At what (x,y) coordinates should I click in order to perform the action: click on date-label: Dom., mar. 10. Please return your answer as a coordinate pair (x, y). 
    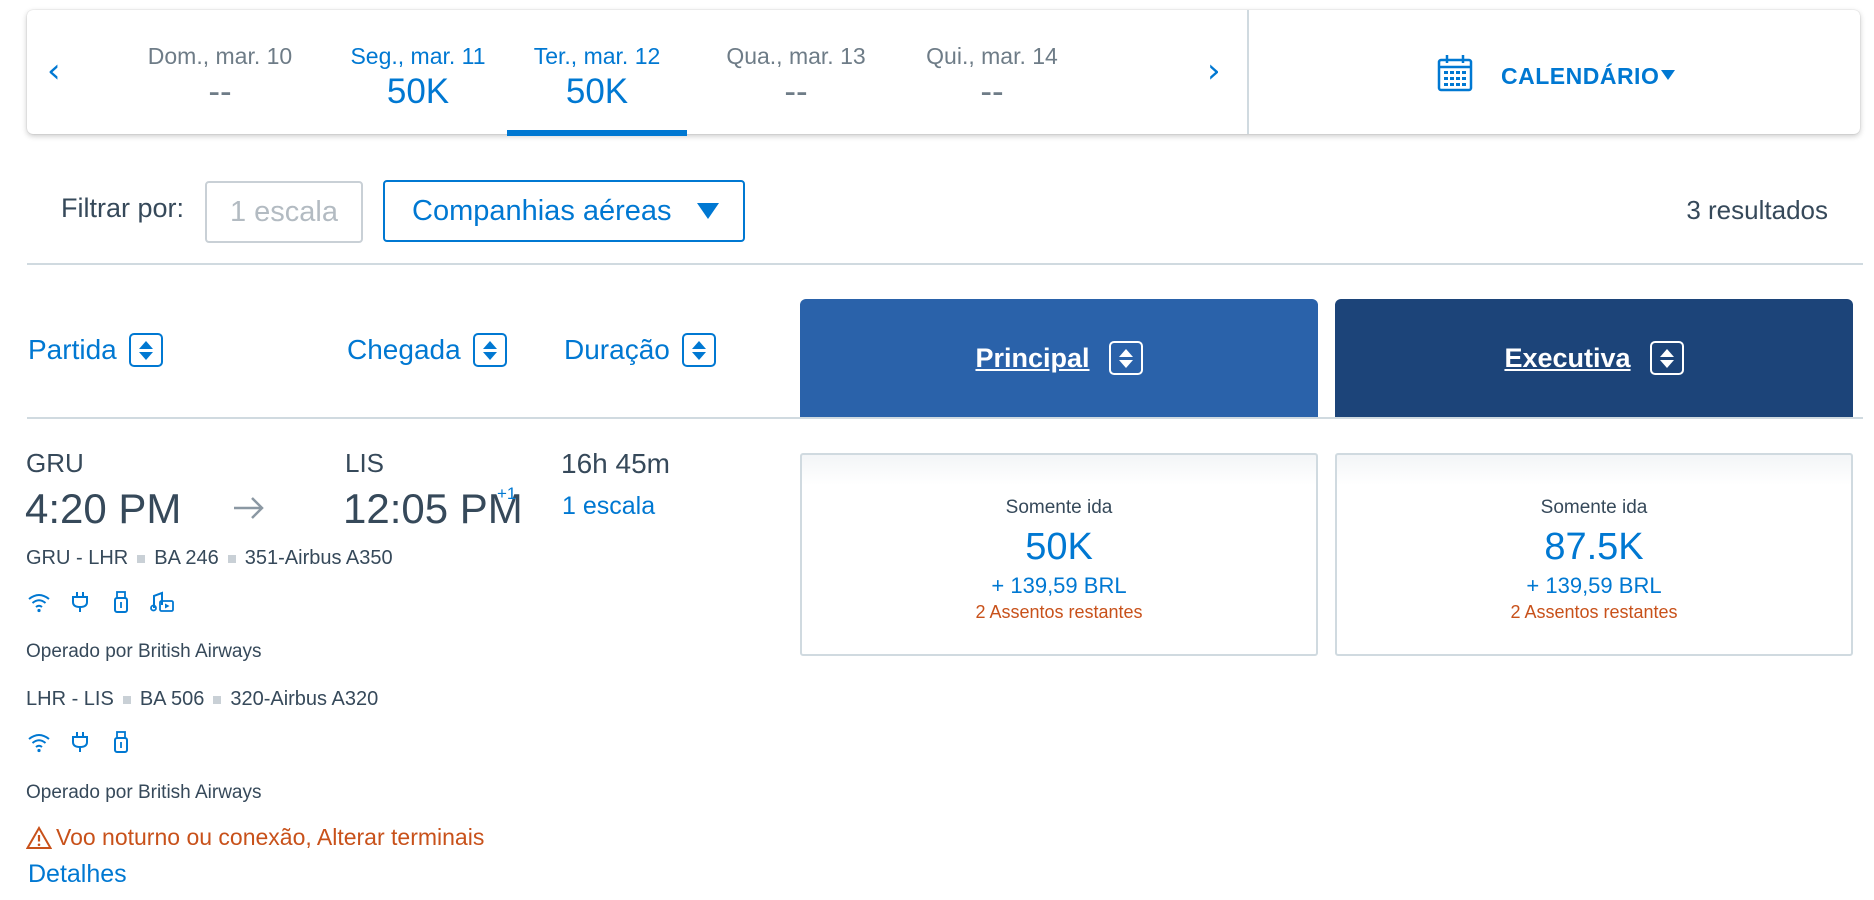
    Looking at the image, I should click on (220, 56).